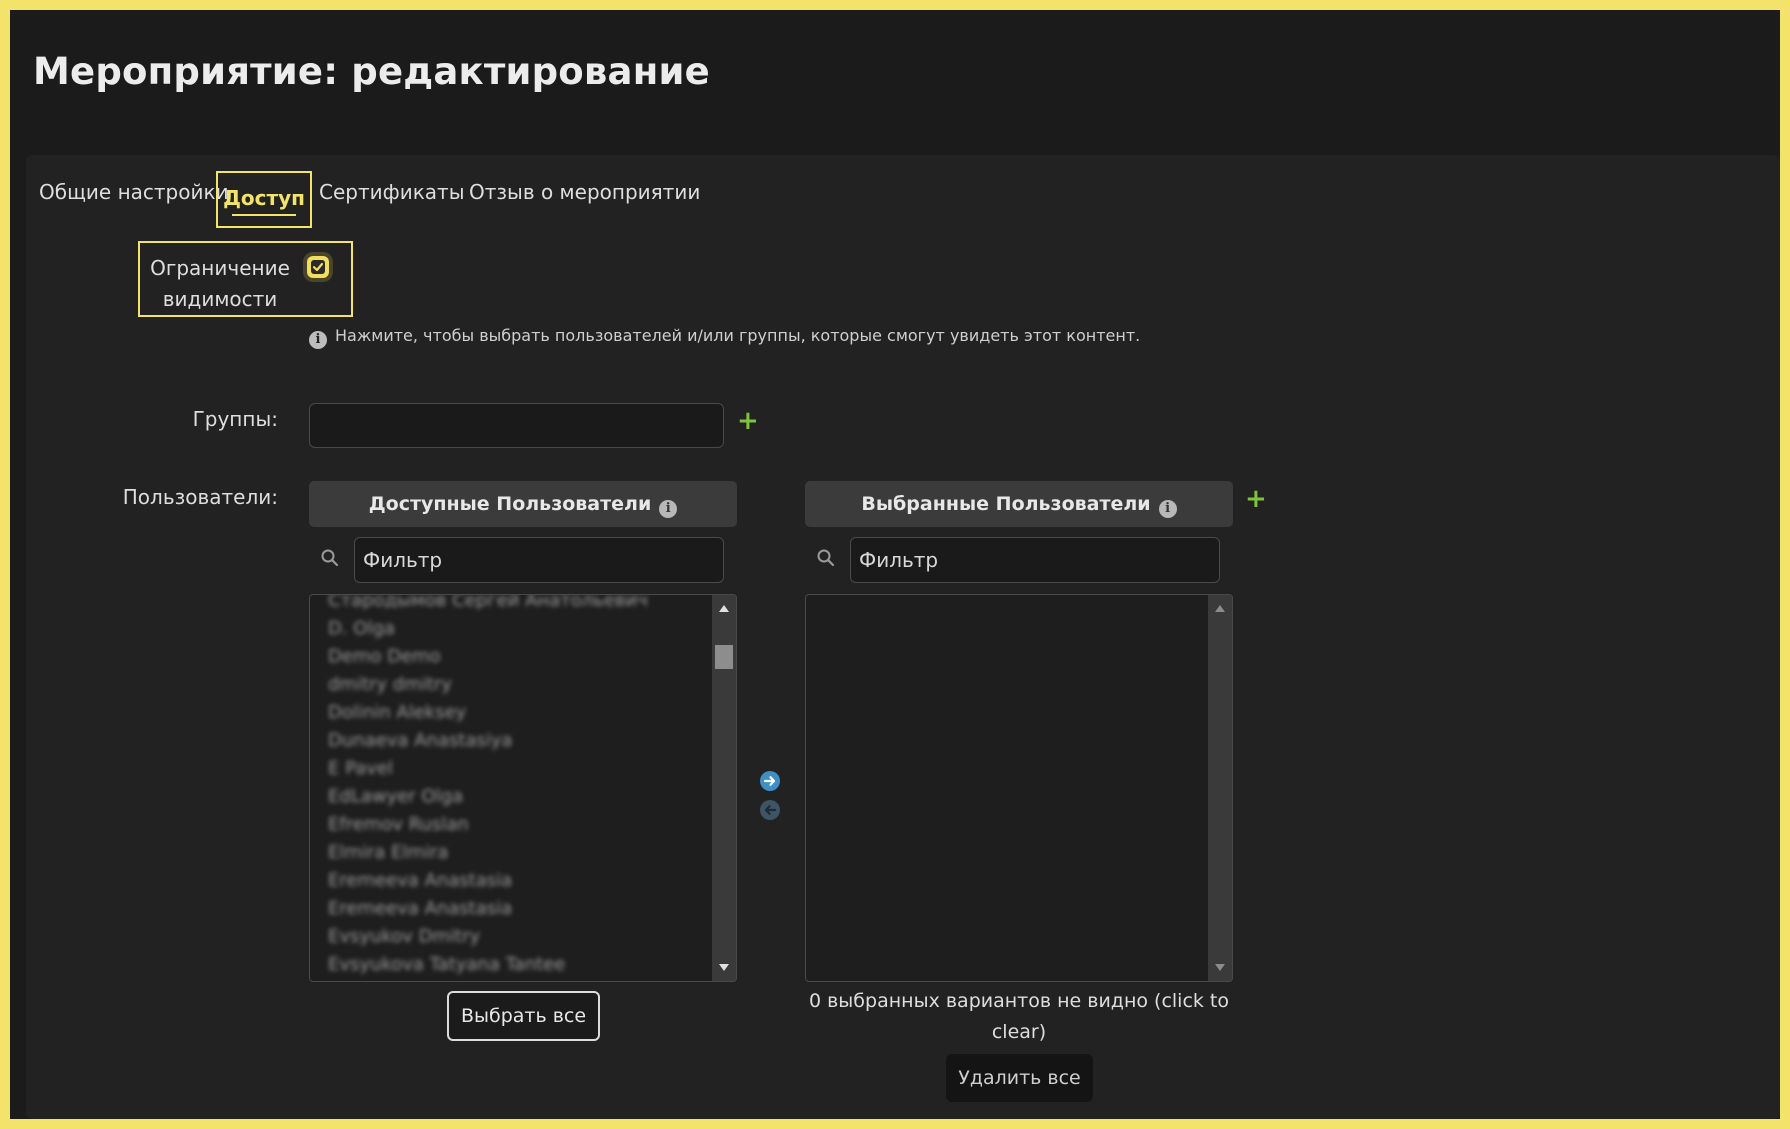  I want to click on available-users-header: Доступные Пользователи i, so click(523, 504).